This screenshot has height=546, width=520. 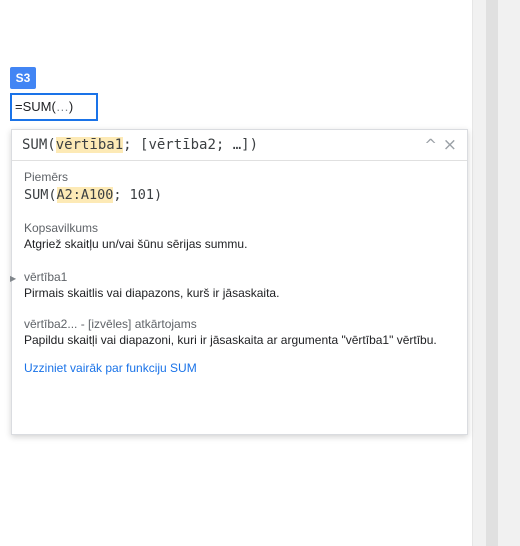 What do you see at coordinates (61, 228) in the screenshot?
I see `summary-title: Kopsavilkums` at bounding box center [61, 228].